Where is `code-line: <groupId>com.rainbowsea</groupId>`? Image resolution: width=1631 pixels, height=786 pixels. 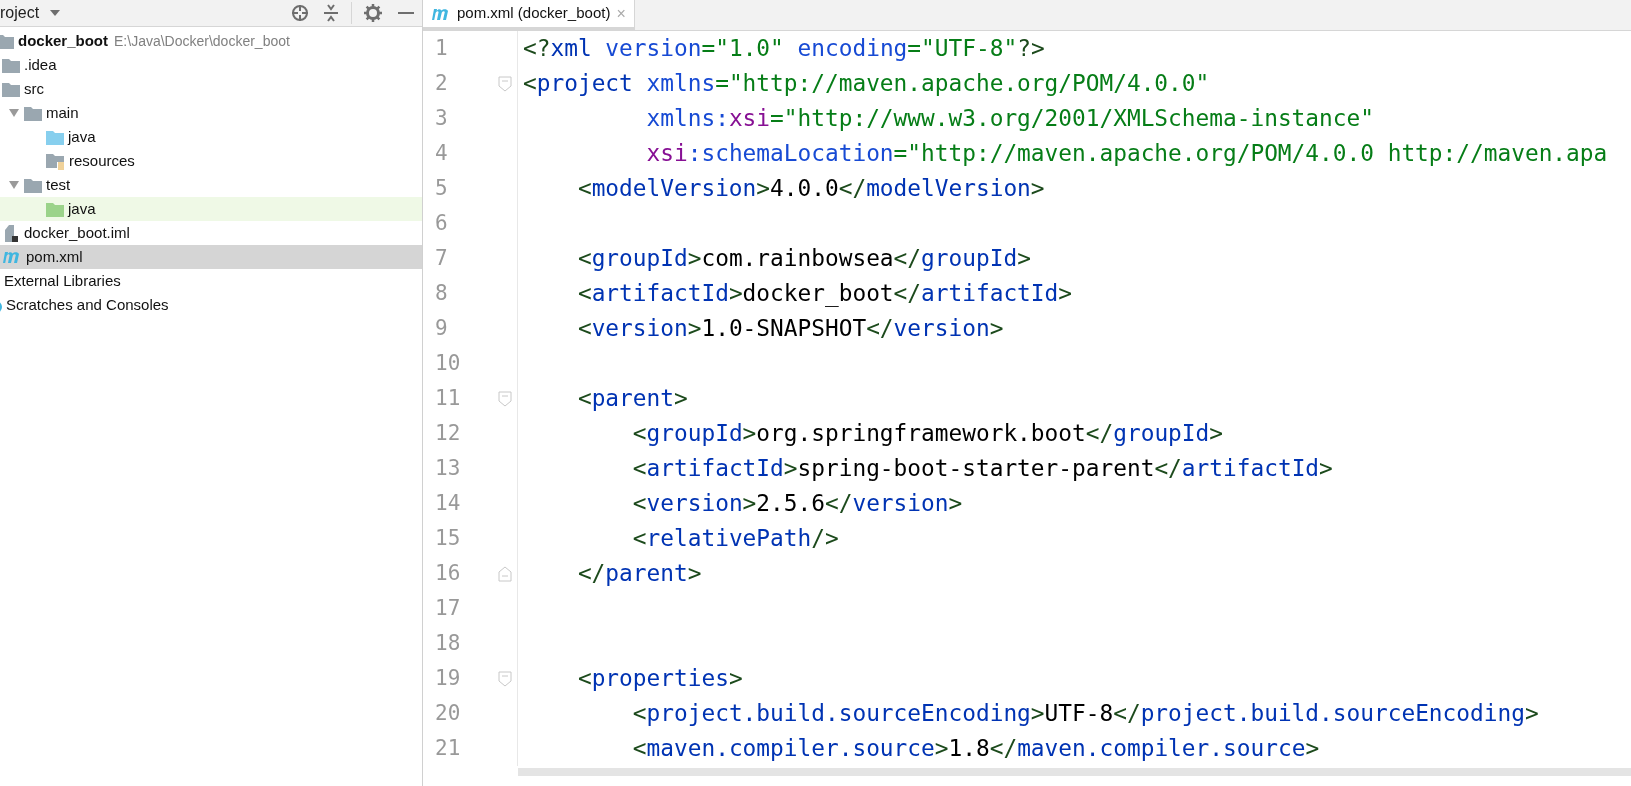
code-line: <groupId>com.rainbowsea</groupId> is located at coordinates (803, 259).